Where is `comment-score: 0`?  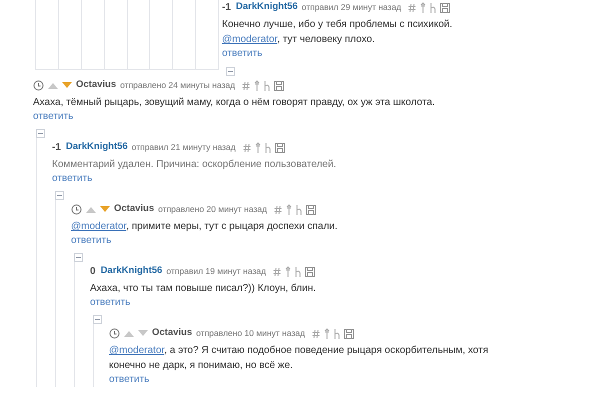 comment-score: 0 is located at coordinates (93, 272).